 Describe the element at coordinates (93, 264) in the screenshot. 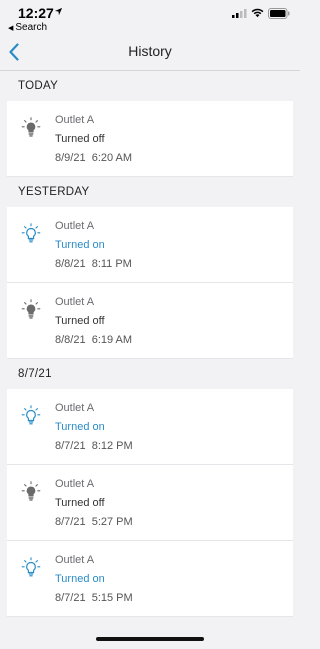

I see `event-timestamp: 8/8/21 8:11 PM` at that location.